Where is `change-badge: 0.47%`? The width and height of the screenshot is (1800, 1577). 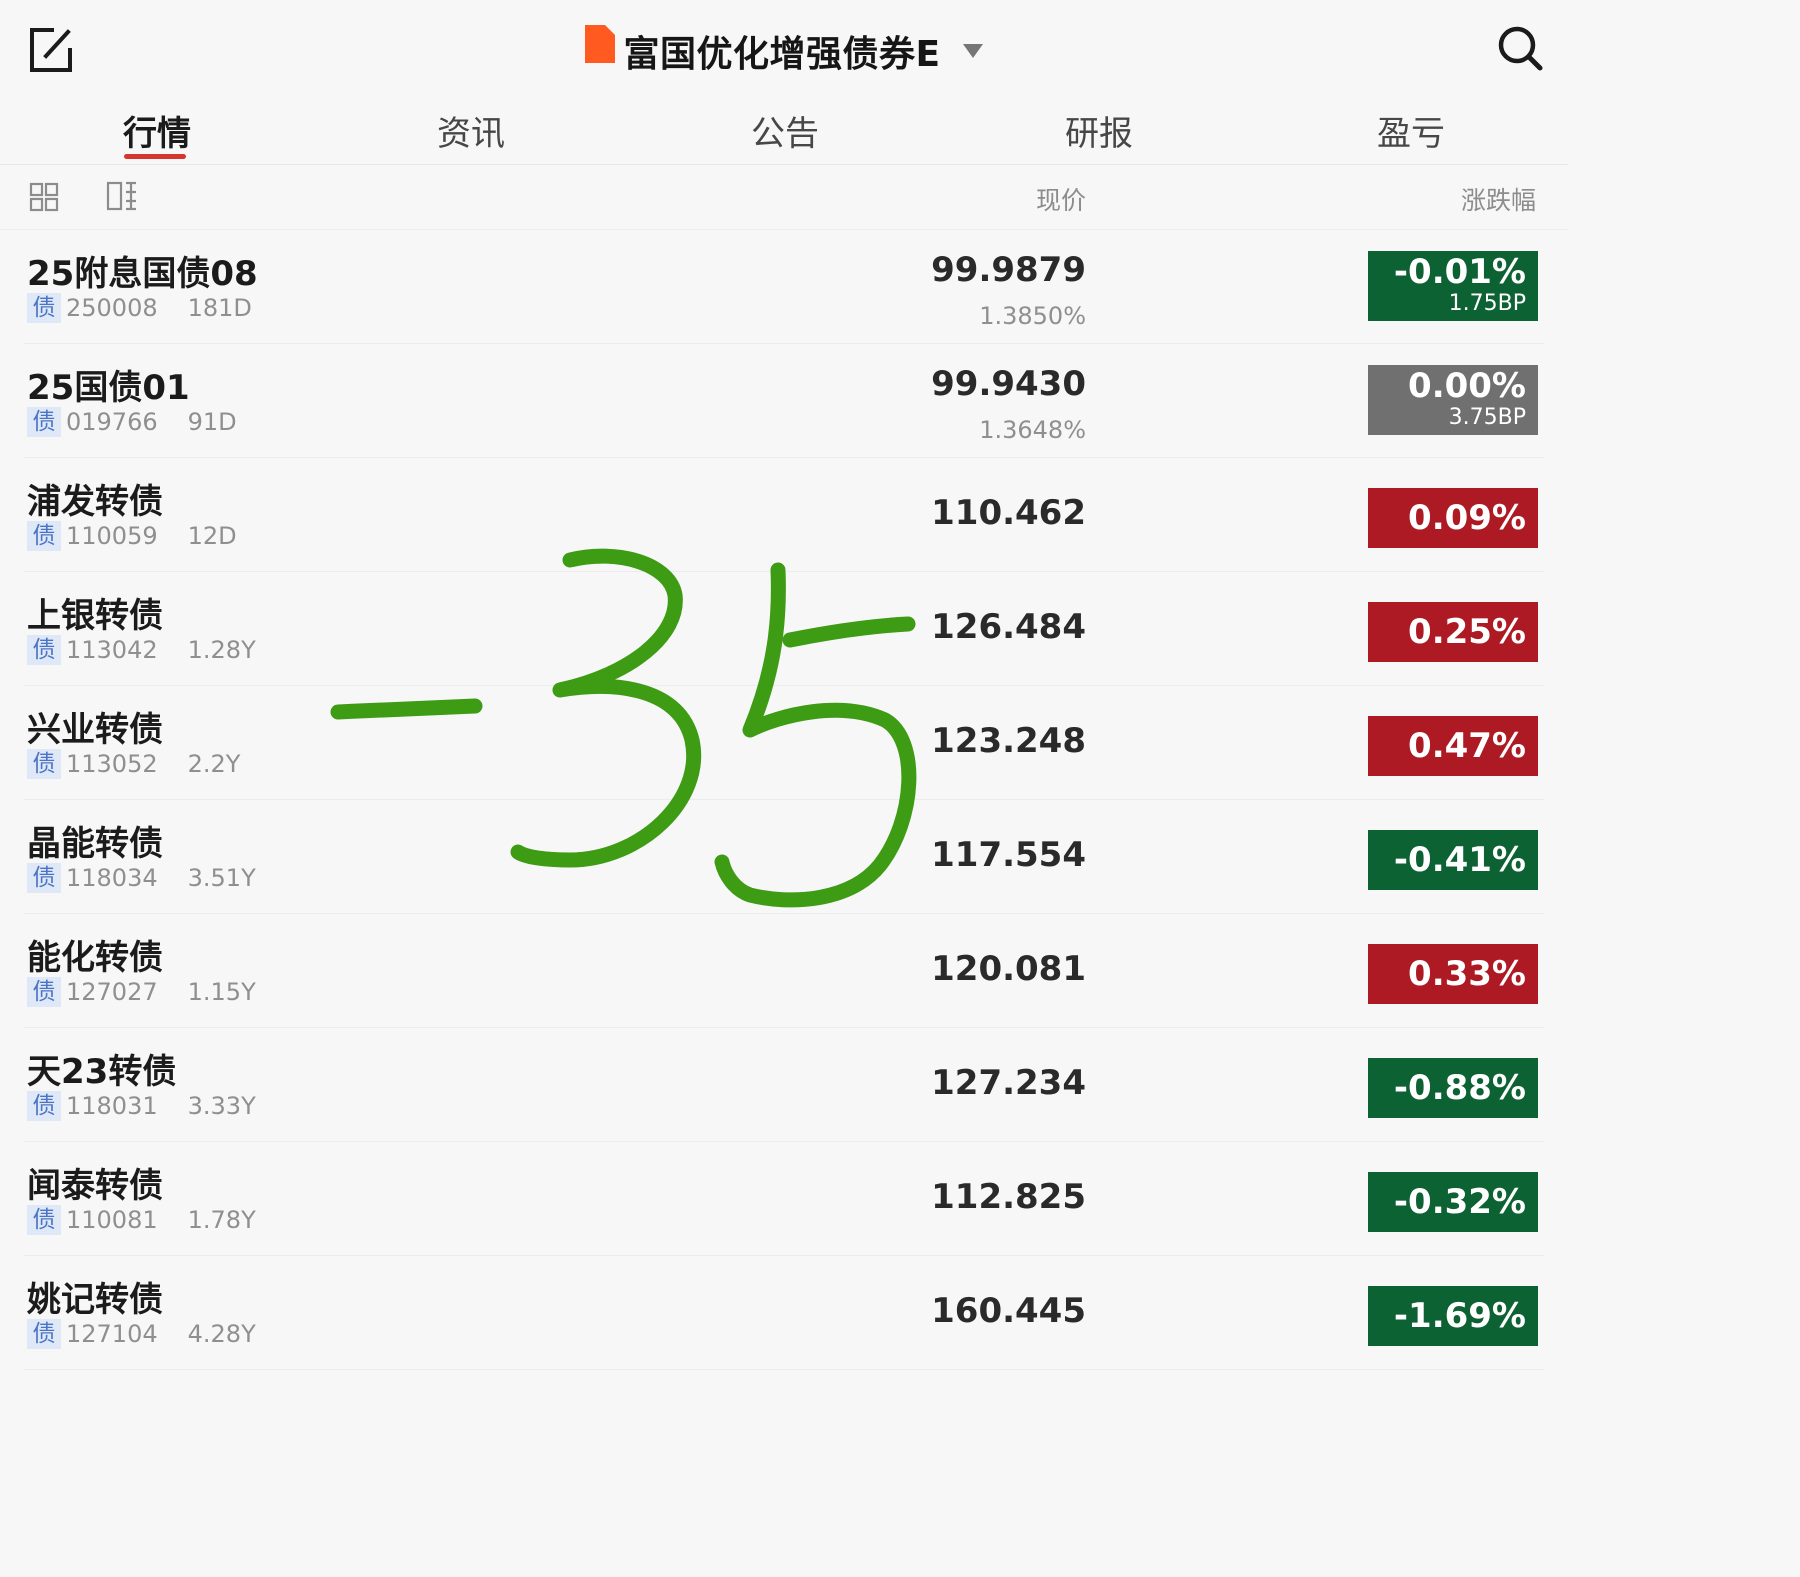
change-badge: 0.47% is located at coordinates (1453, 746).